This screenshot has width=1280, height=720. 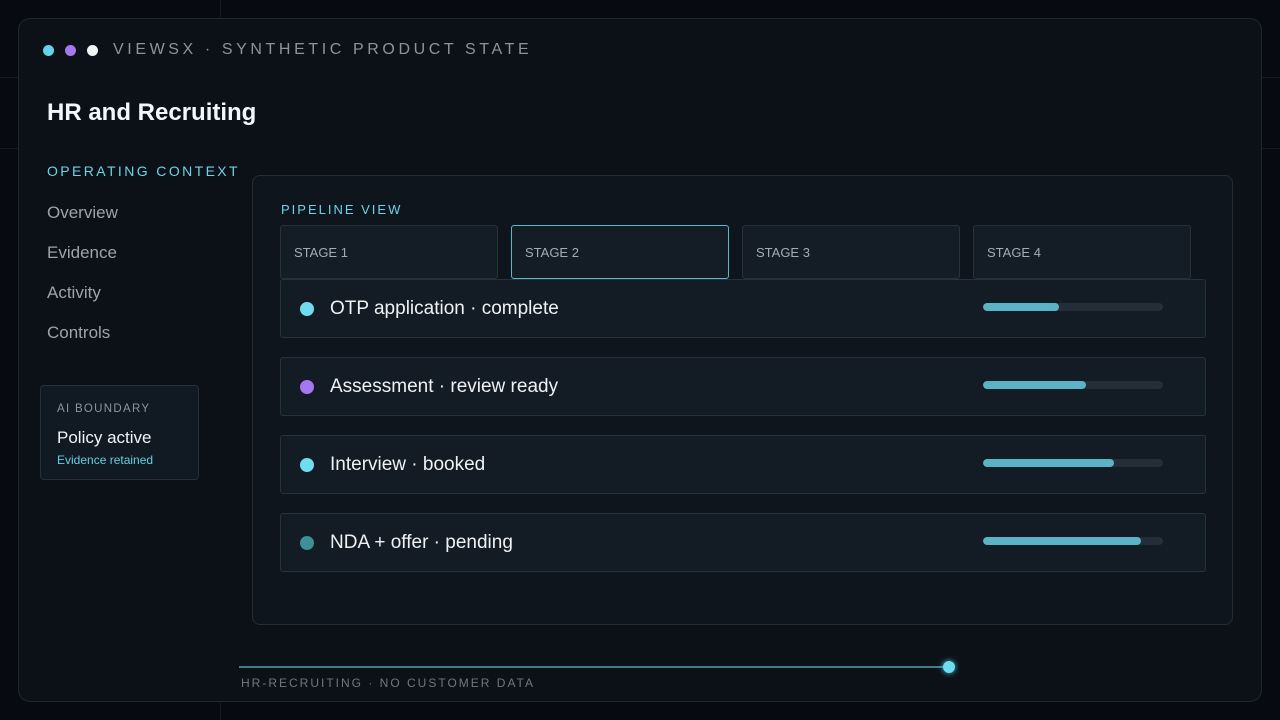 What do you see at coordinates (82, 223) in the screenshot?
I see `sidebar-item-overview: Overview` at bounding box center [82, 223].